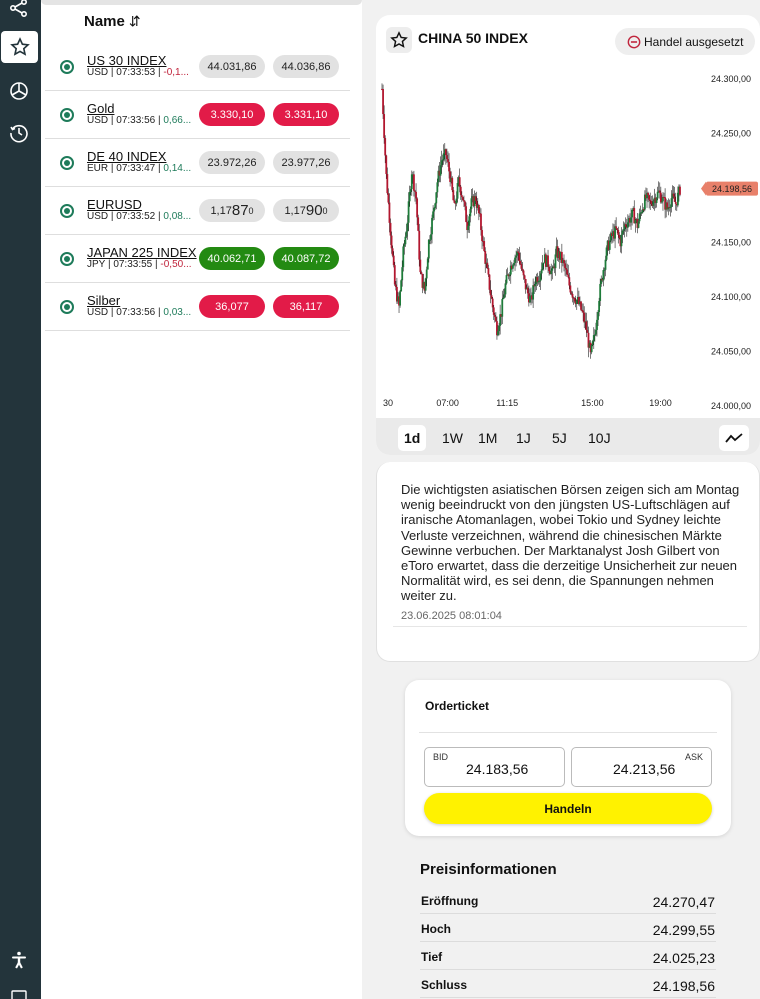 The height and width of the screenshot is (999, 760). Describe the element at coordinates (126, 156) in the screenshot. I see `instrument-name: DE 40 INDEX` at that location.